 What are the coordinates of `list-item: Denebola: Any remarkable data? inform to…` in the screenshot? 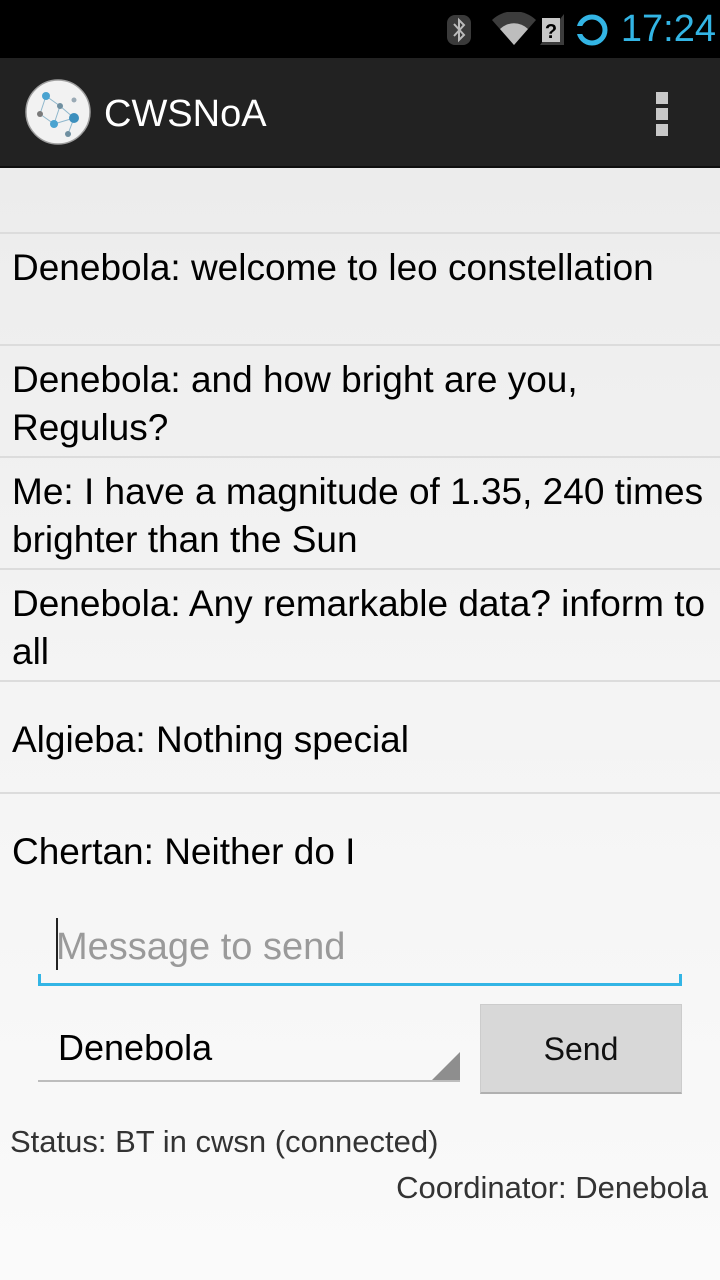 It's located at (360, 624).